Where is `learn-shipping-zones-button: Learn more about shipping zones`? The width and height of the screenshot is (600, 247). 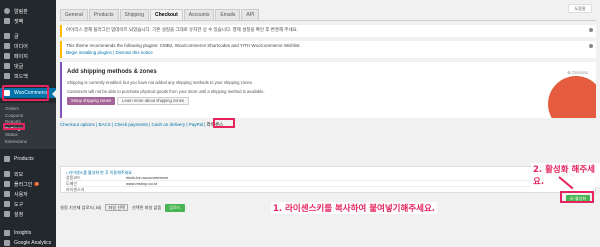
learn-shipping-zones-button: Learn more about shipping zones is located at coordinates (153, 101).